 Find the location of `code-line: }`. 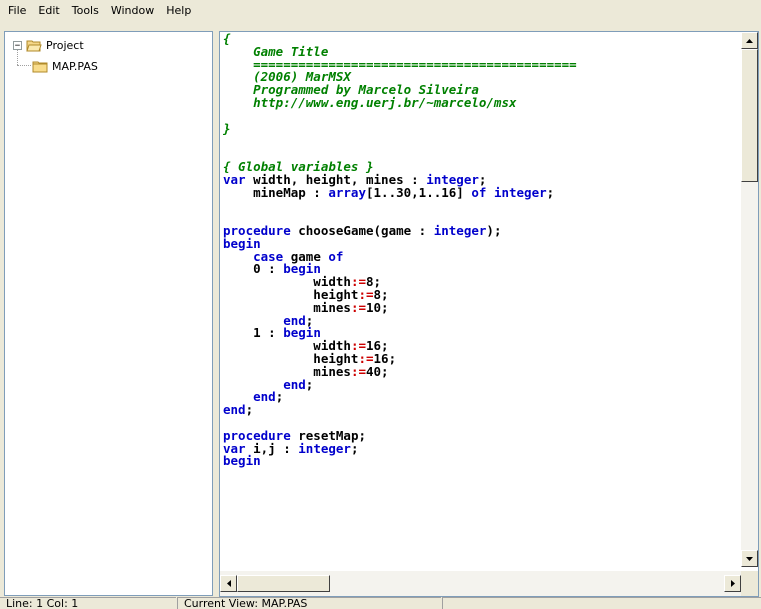

code-line: } is located at coordinates (481, 128).